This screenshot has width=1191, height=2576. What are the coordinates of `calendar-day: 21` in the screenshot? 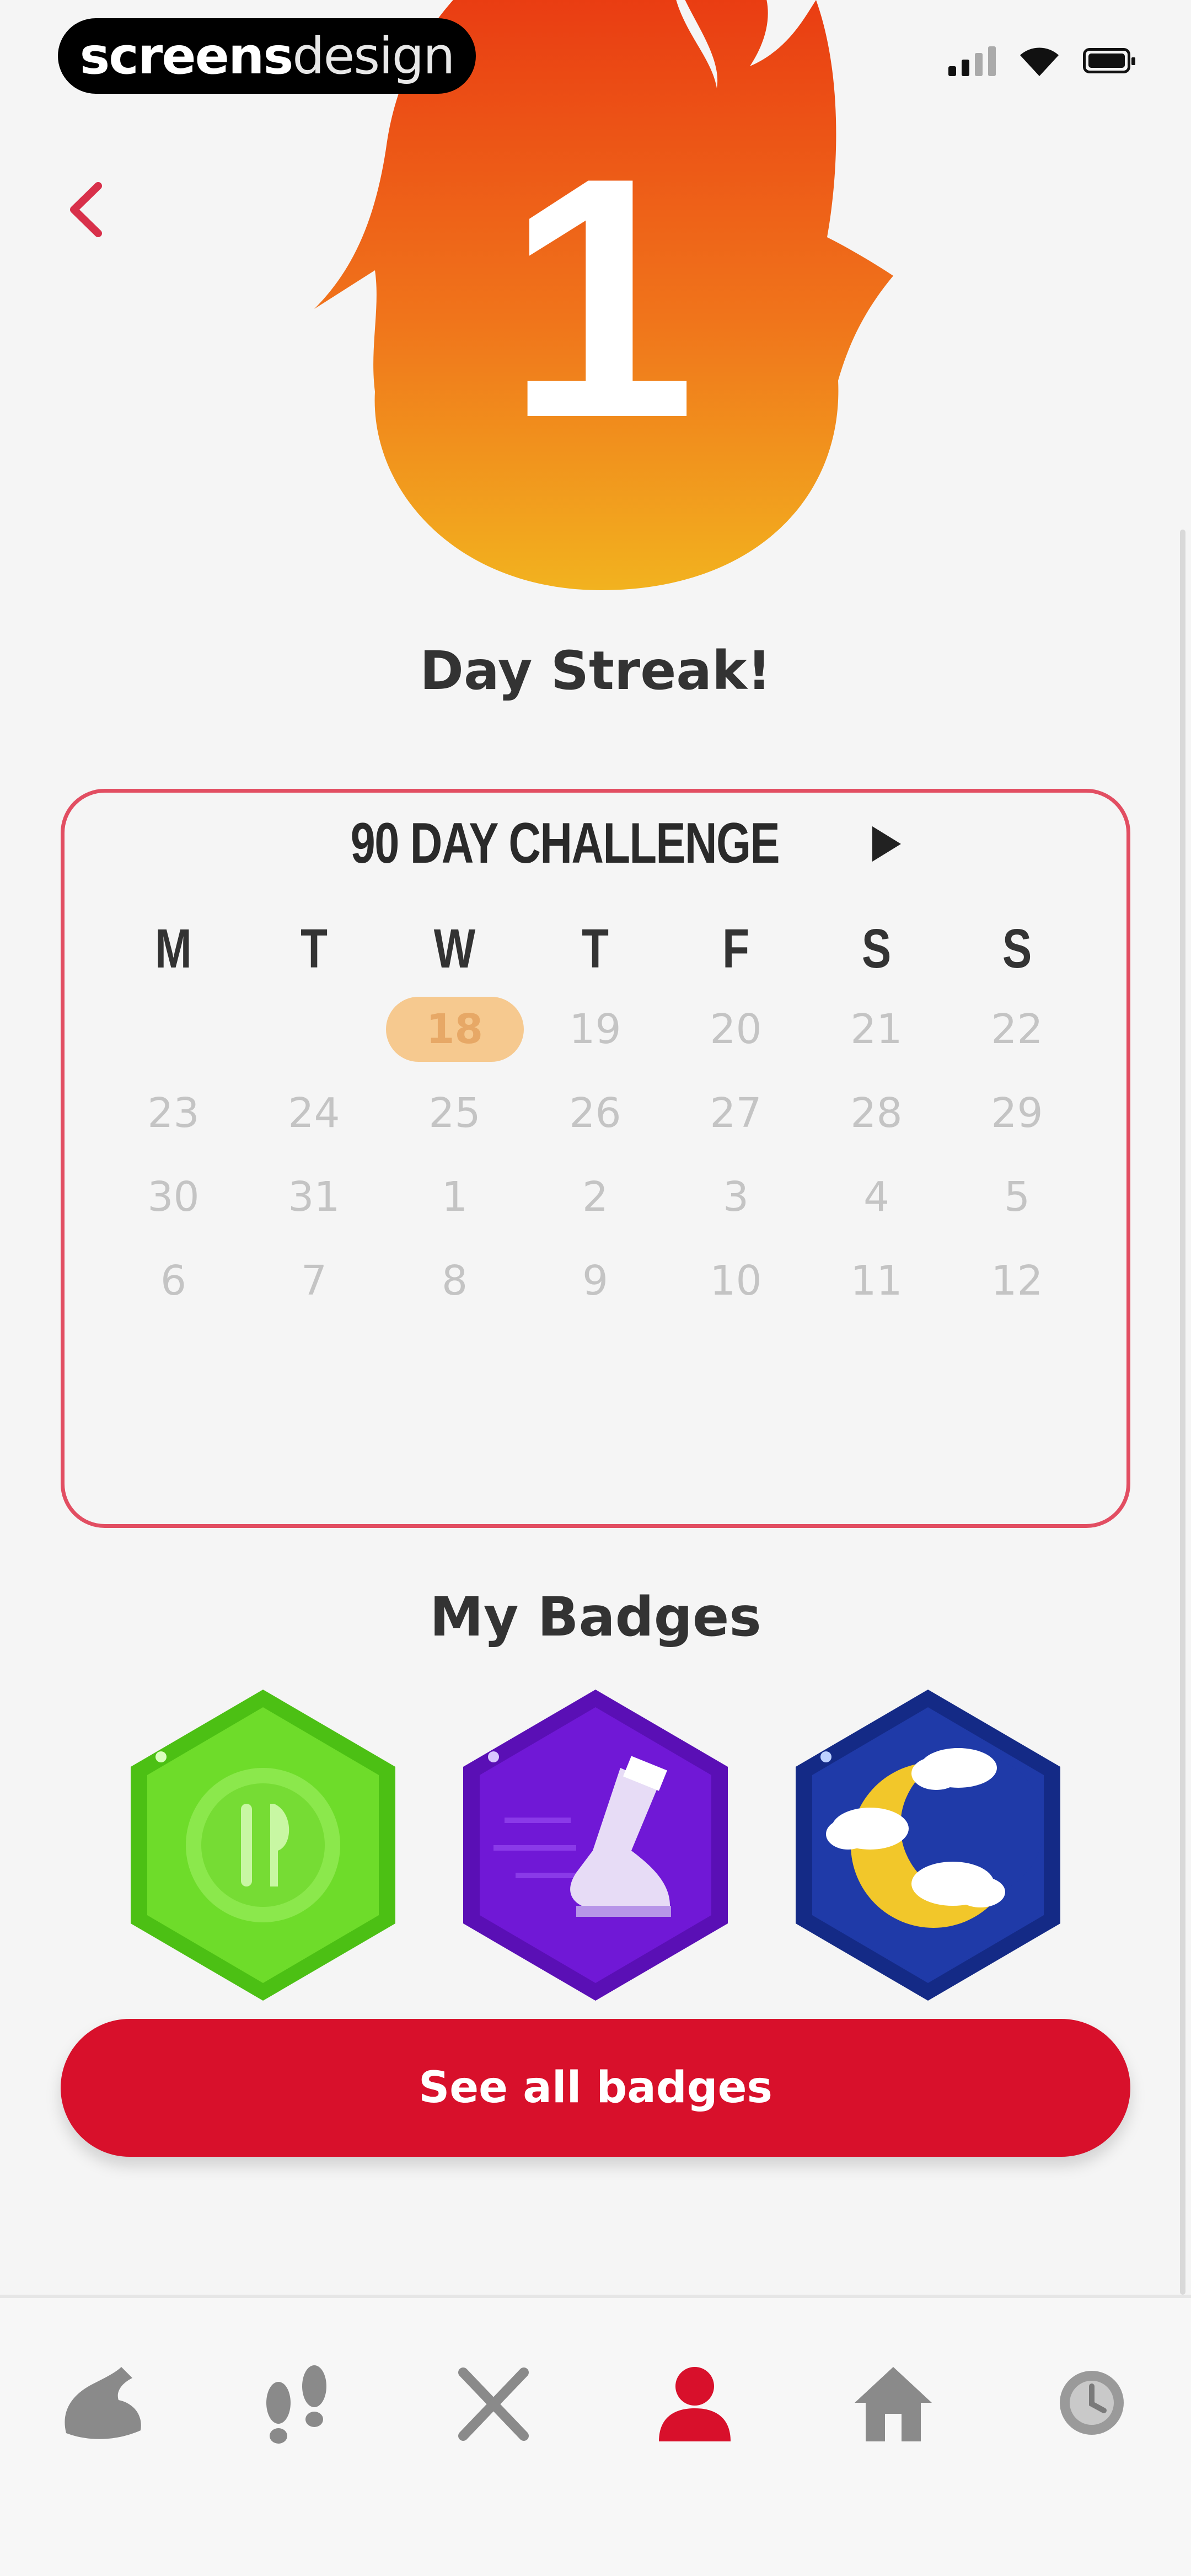 It's located at (876, 1029).